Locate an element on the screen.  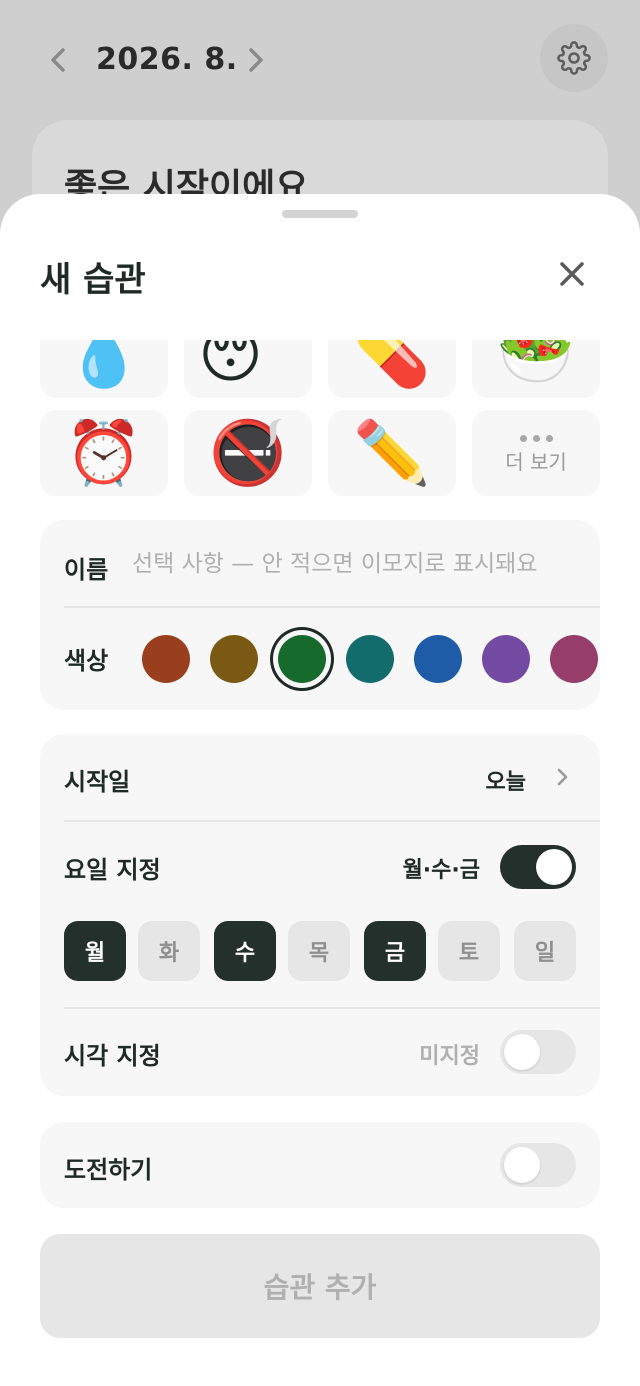
time-toggle is located at coordinates (538, 1052).